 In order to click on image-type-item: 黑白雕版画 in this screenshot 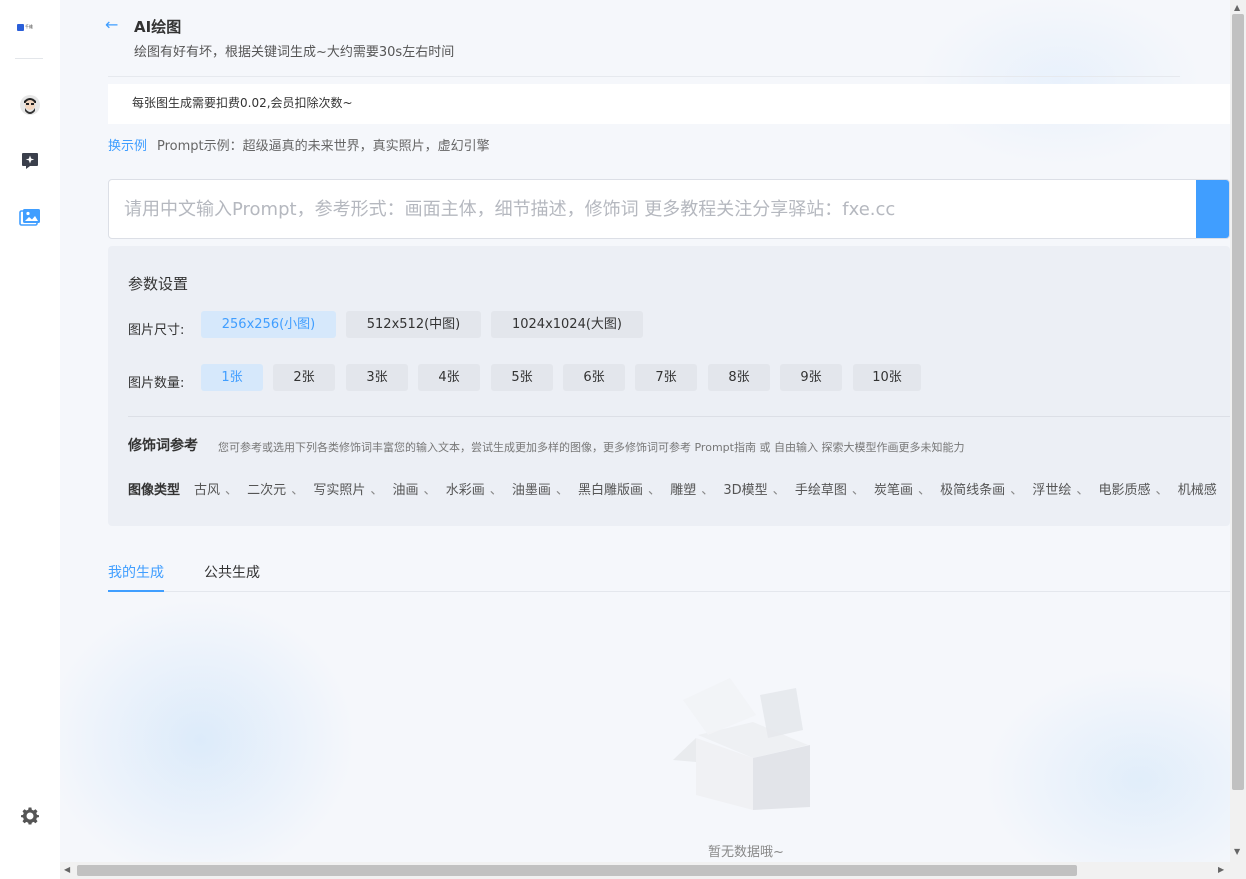, I will do `click(610, 490)`.